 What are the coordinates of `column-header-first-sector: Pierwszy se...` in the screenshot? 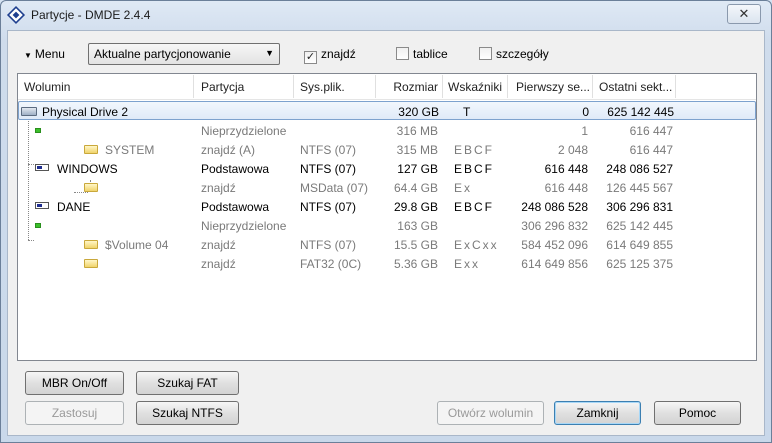 It's located at (553, 87).